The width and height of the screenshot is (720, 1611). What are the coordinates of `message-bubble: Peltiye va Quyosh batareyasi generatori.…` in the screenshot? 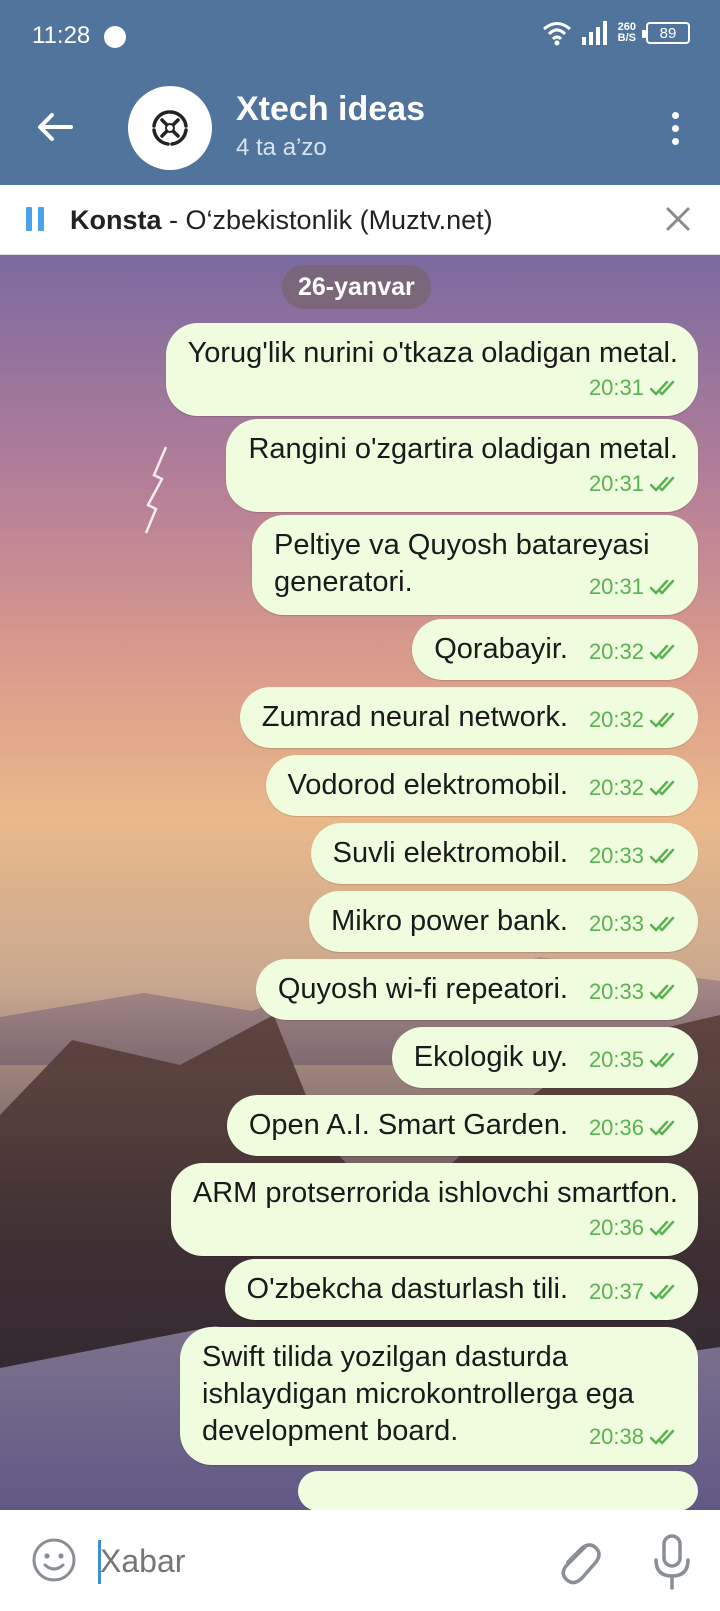 It's located at (475, 565).